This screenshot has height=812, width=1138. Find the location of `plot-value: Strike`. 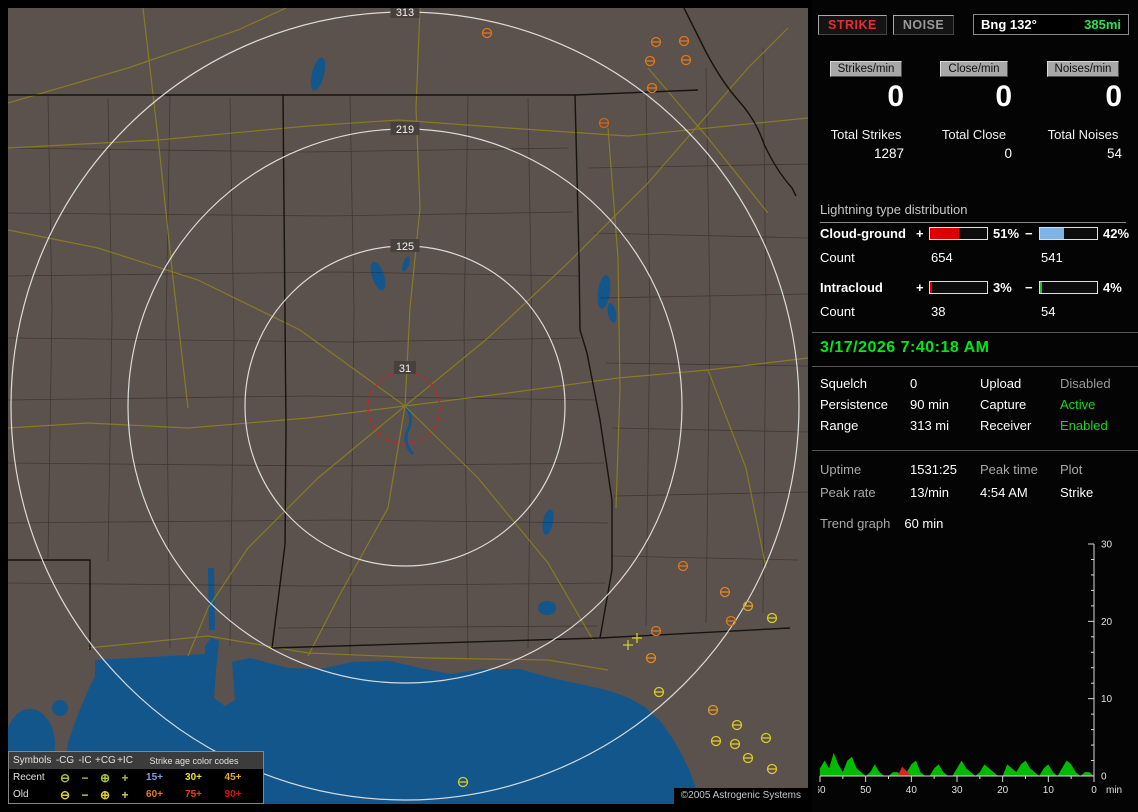

plot-value: Strike is located at coordinates (1077, 492).